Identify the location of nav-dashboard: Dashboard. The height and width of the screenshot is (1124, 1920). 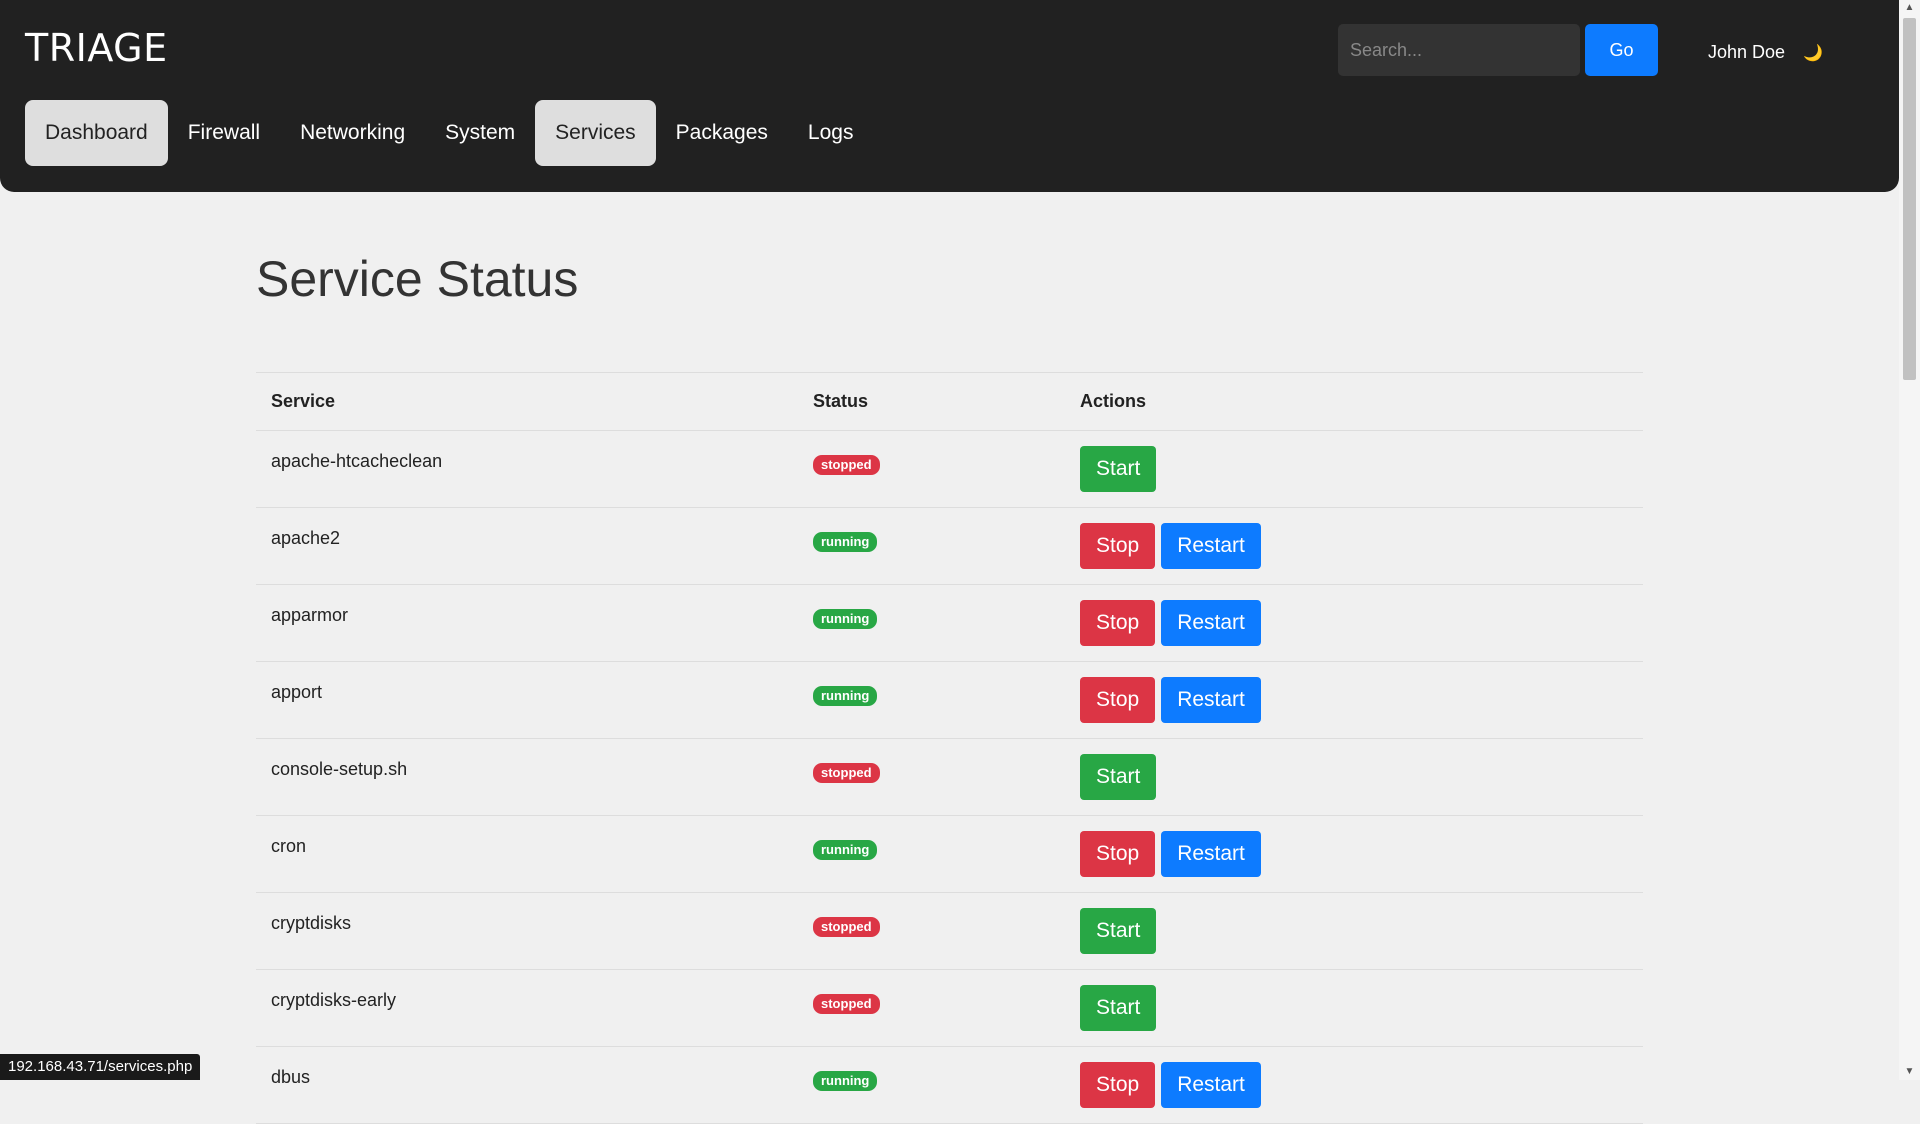
(96, 133).